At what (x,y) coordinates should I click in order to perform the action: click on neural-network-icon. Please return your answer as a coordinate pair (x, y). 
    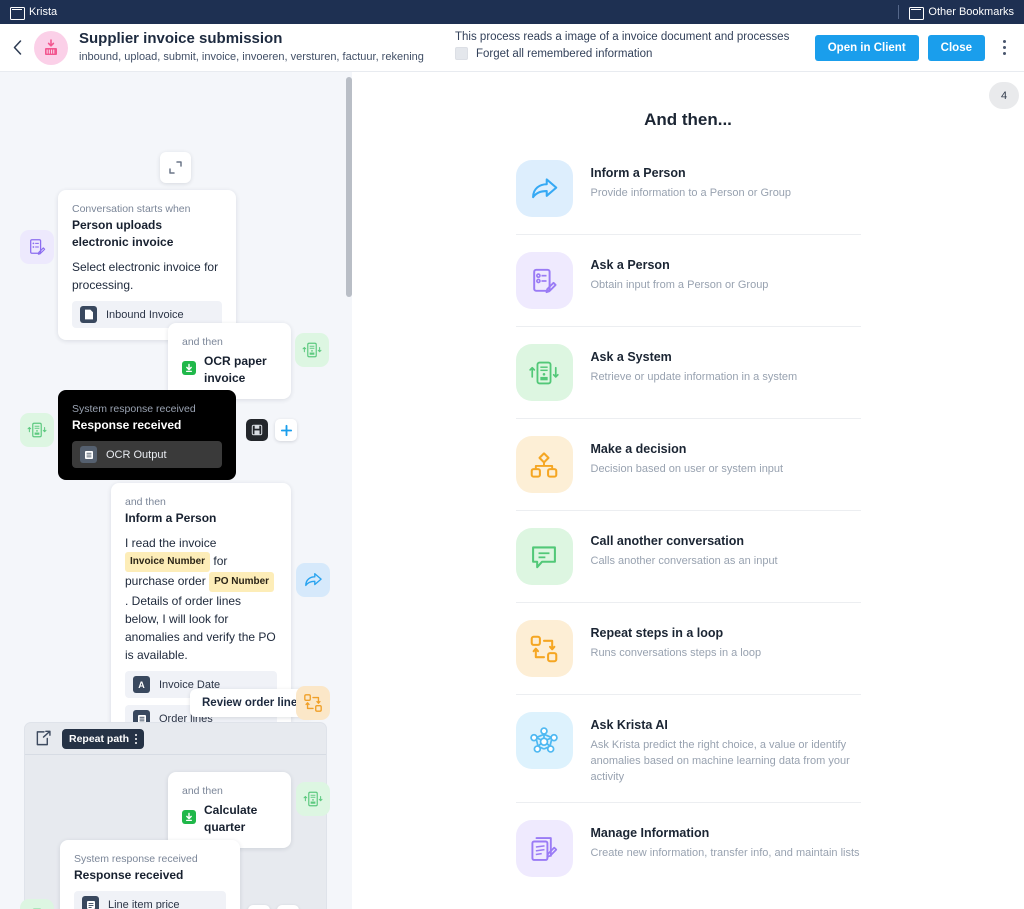
    Looking at the image, I should click on (544, 739).